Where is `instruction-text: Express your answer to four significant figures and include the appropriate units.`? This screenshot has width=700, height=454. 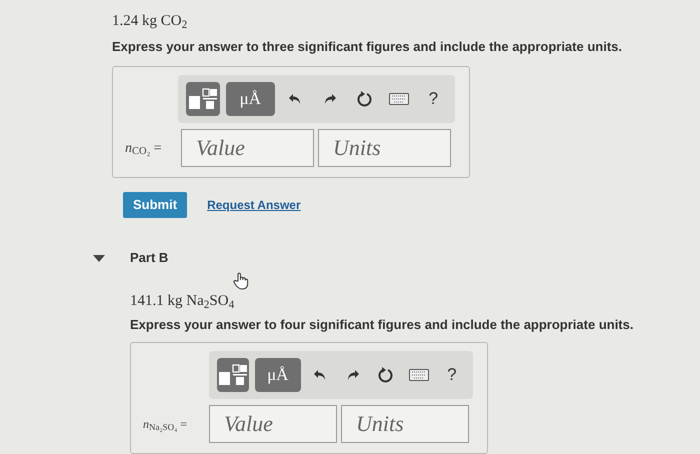 instruction-text: Express your answer to four significant figures and include the appropriate units. is located at coordinates (382, 325).